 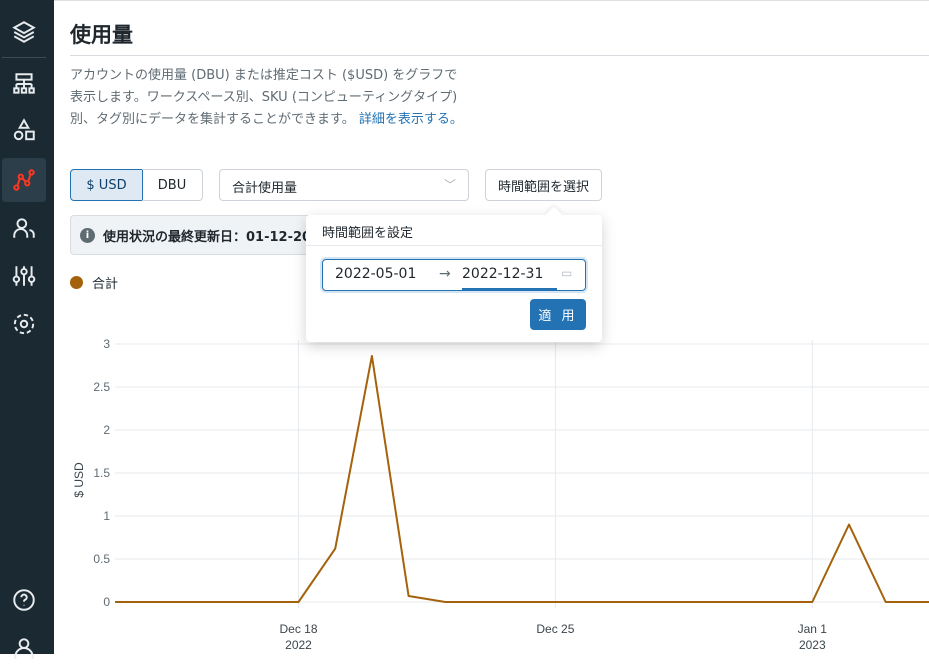 What do you see at coordinates (555, 629) in the screenshot?
I see `x-tick-label: Dec 25` at bounding box center [555, 629].